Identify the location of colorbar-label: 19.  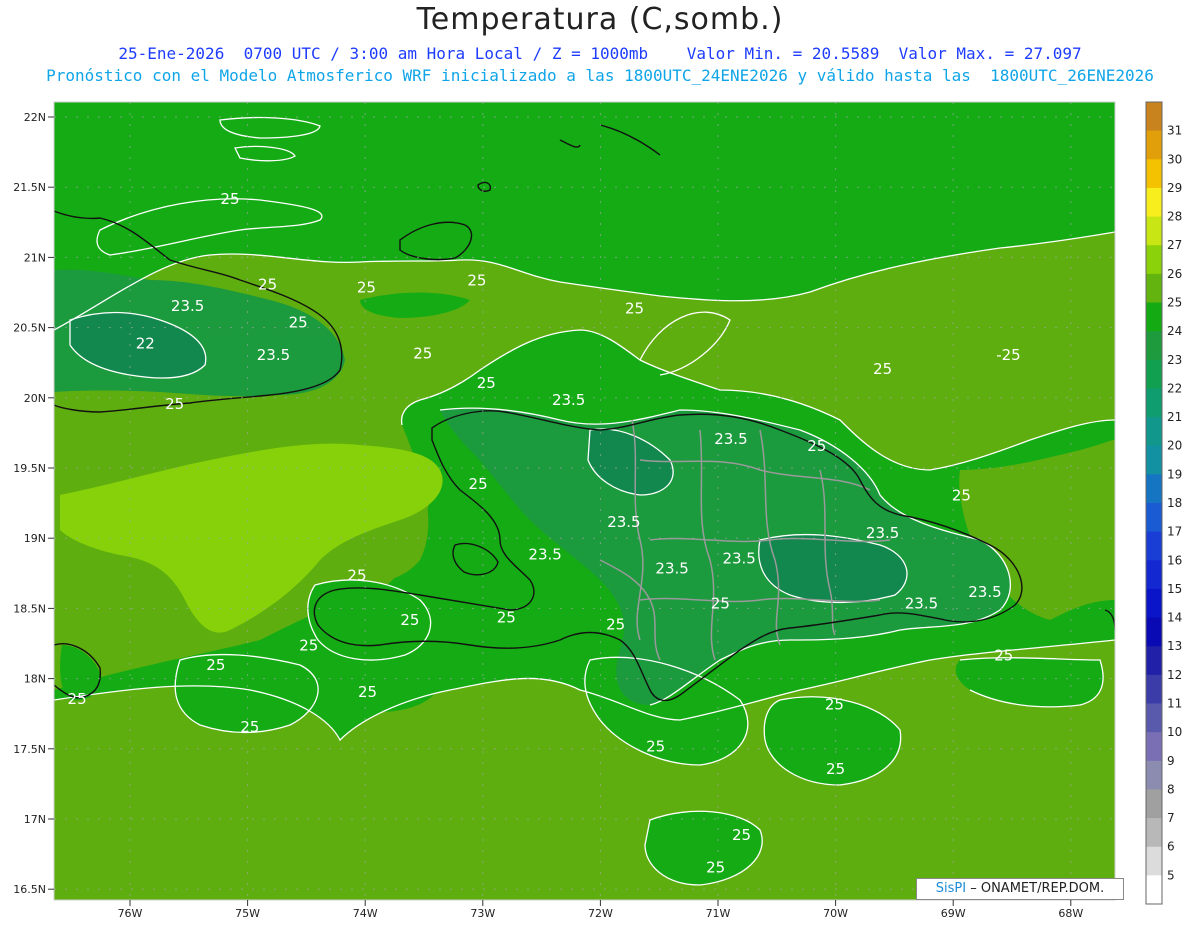
(1174, 474).